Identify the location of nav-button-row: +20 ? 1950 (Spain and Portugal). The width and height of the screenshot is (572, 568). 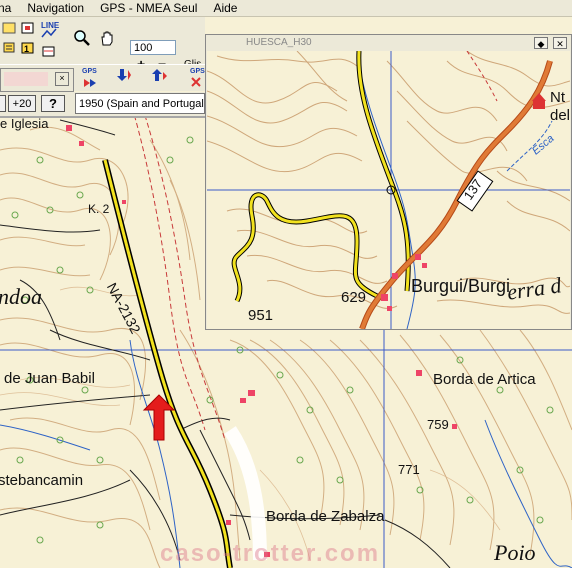
(102, 104).